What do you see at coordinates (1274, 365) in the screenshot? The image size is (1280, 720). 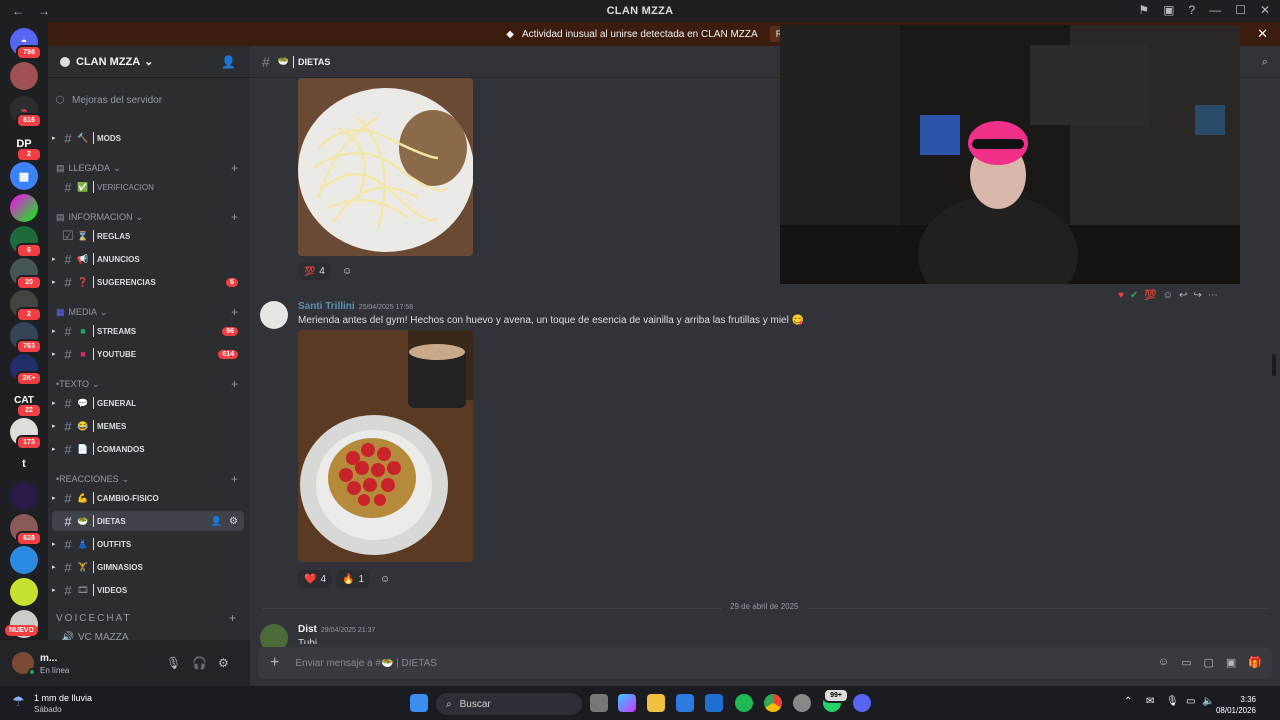 I see `scrollbar` at bounding box center [1274, 365].